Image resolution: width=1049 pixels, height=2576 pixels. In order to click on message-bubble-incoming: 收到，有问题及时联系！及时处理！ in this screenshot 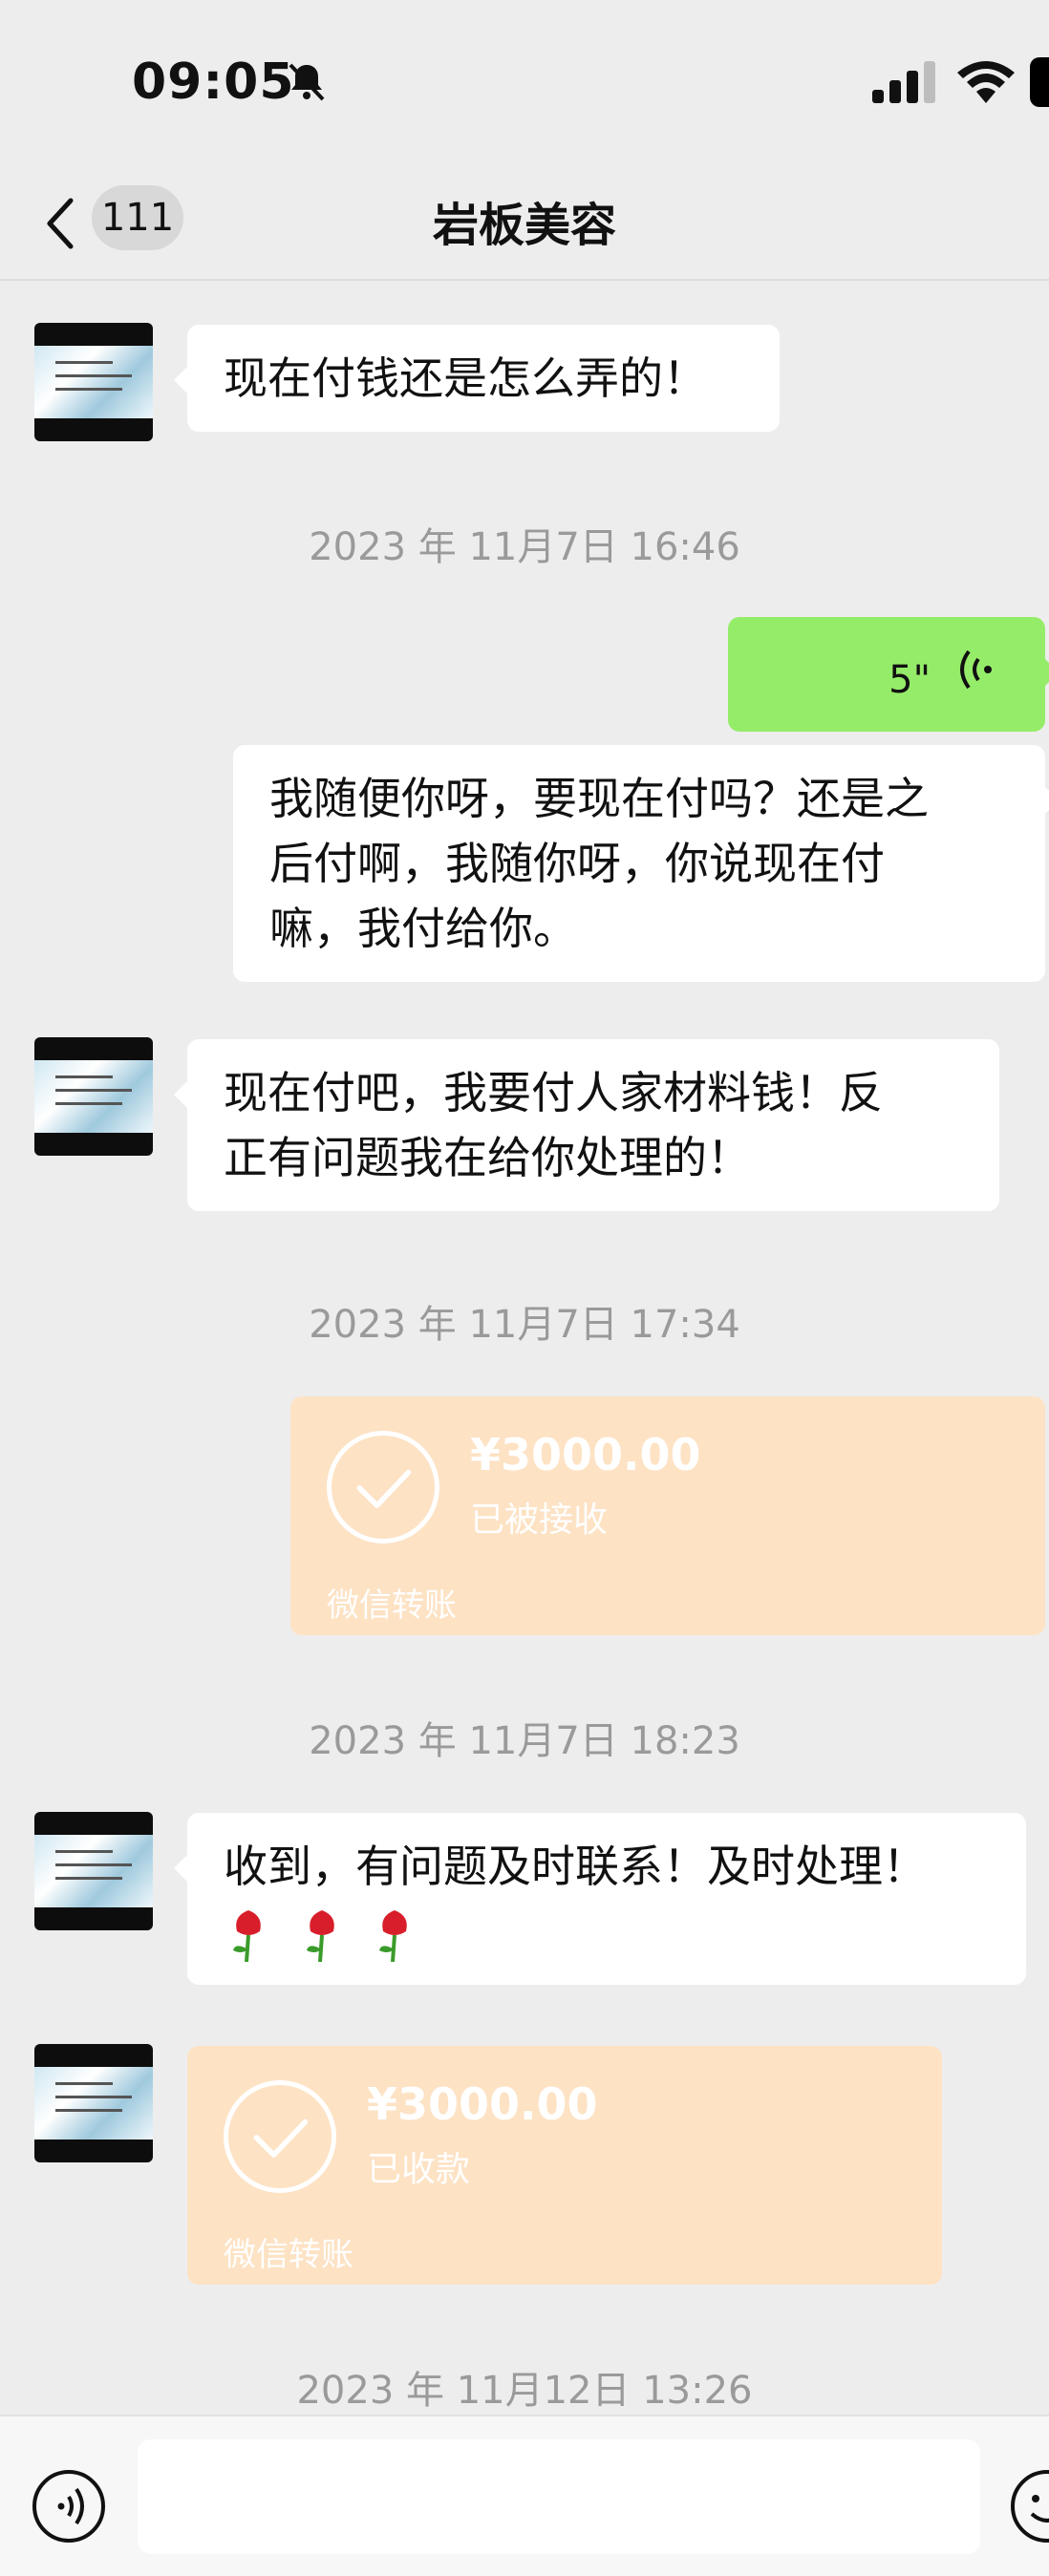, I will do `click(600, 1899)`.